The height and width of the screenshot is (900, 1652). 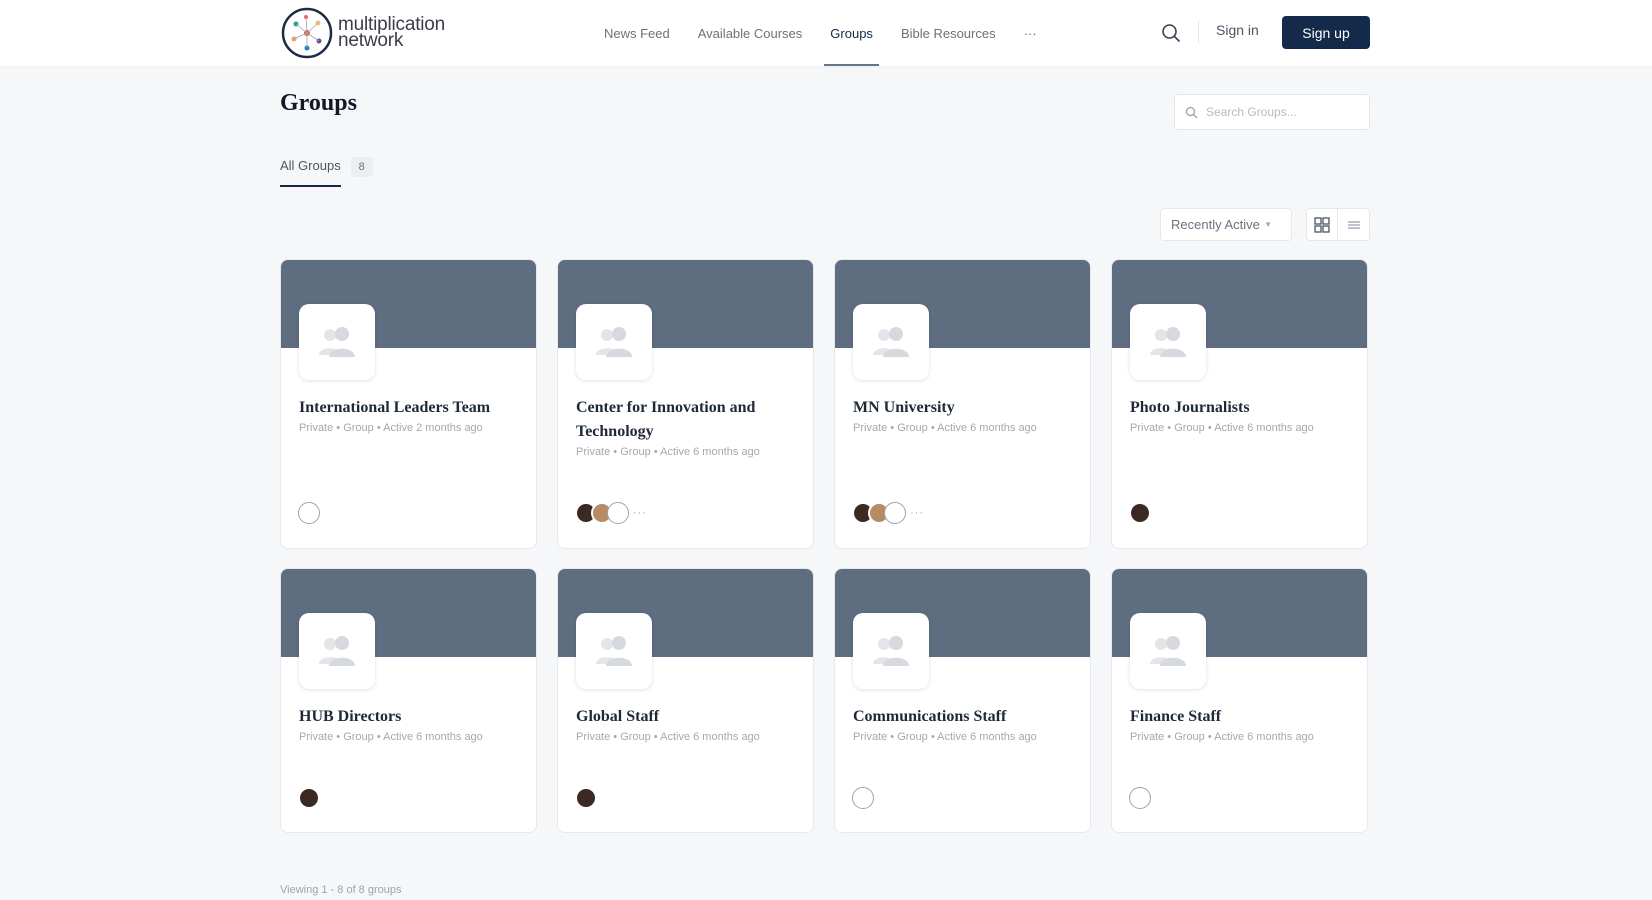 I want to click on list-view-button, so click(x=1353, y=224).